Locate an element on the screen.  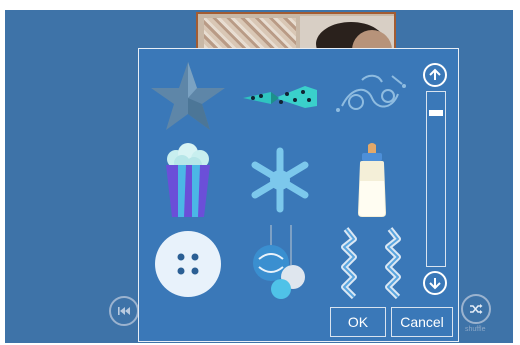
sticker-streamers is located at coordinates (372, 264).